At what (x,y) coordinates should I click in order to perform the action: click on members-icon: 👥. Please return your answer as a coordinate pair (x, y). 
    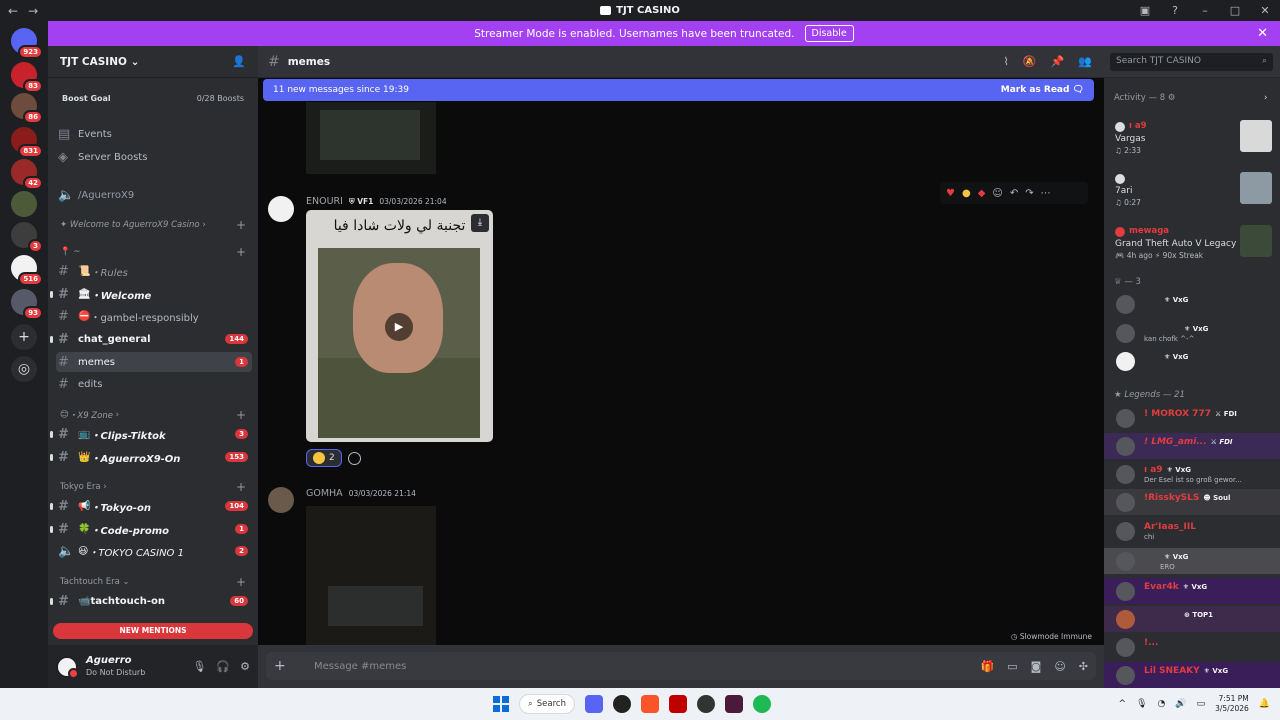
    Looking at the image, I should click on (1085, 61).